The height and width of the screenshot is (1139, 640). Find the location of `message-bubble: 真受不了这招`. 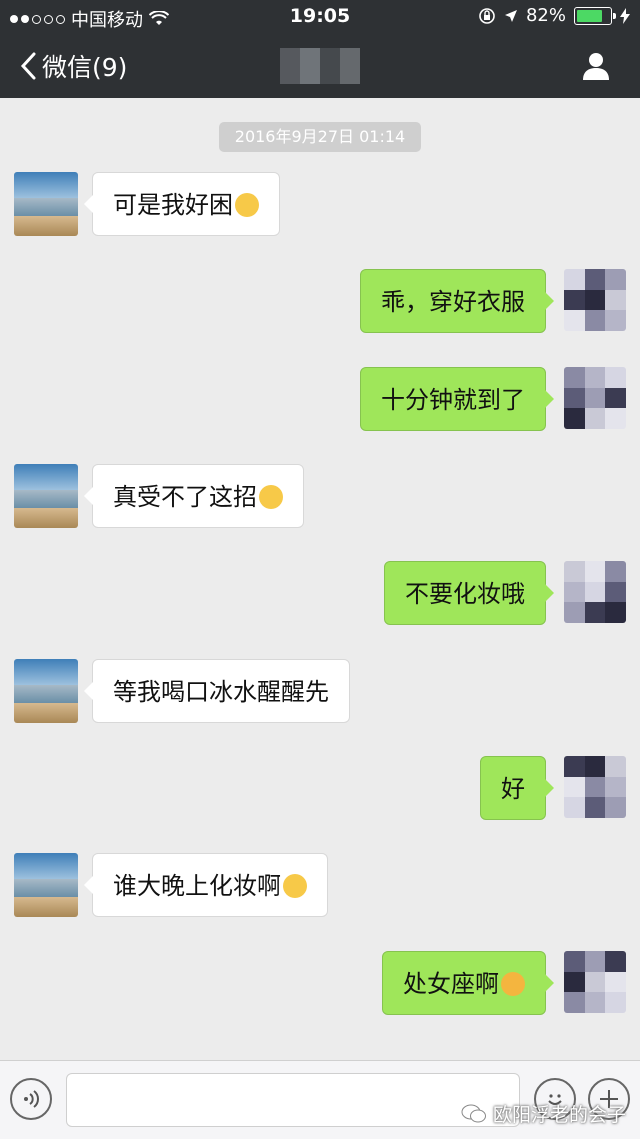

message-bubble: 真受不了这招 is located at coordinates (194, 496).